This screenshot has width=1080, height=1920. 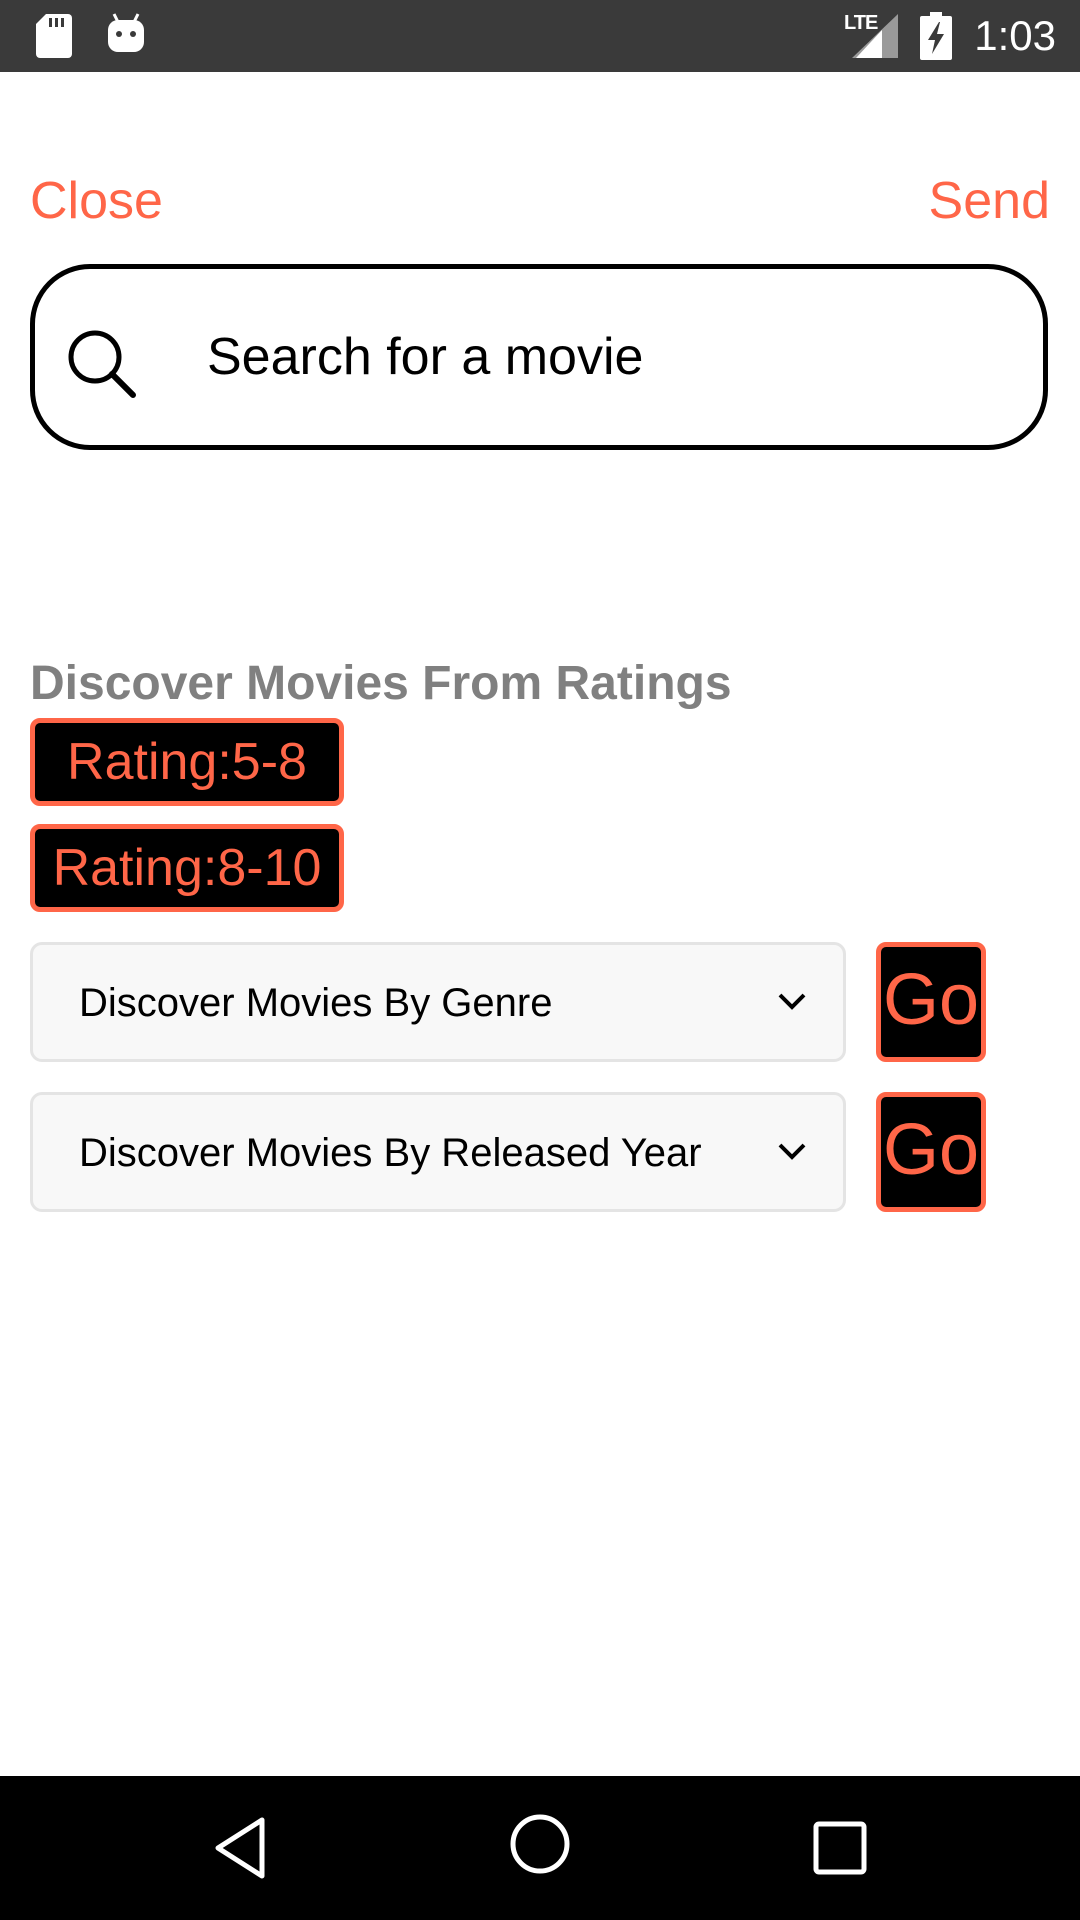 What do you see at coordinates (840, 1848) in the screenshot?
I see `recents-icon` at bounding box center [840, 1848].